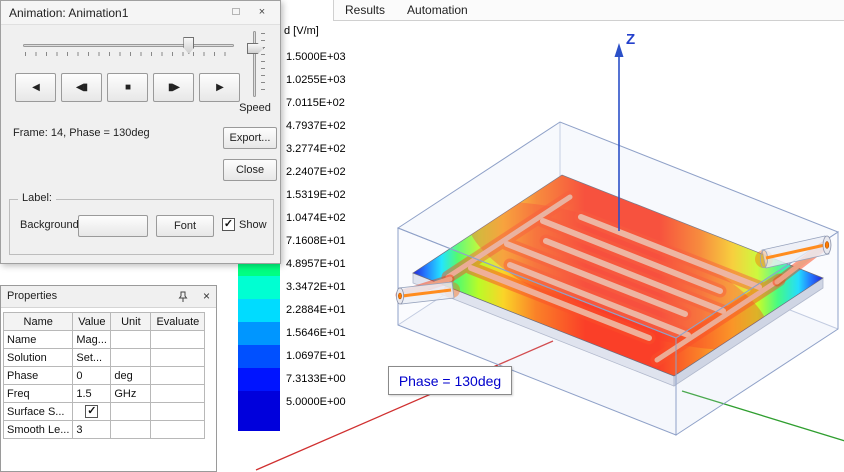 The height and width of the screenshot is (472, 844). Describe the element at coordinates (316, 218) in the screenshot. I see `legend-value: 1.0474E+02` at that location.